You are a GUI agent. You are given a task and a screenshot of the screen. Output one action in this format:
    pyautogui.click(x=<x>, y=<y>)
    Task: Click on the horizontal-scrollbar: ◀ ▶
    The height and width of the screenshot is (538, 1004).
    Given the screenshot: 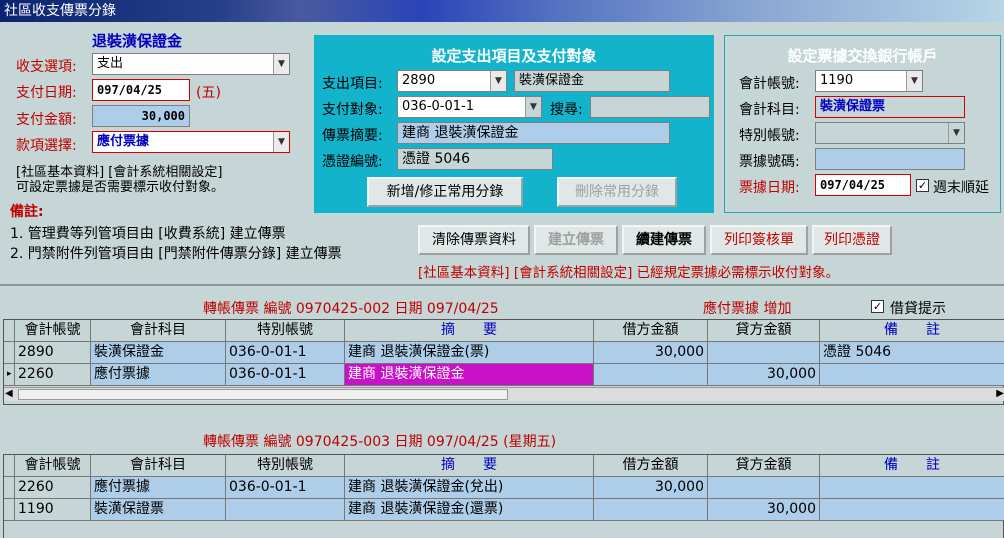 What is the action you would take?
    pyautogui.click(x=504, y=394)
    